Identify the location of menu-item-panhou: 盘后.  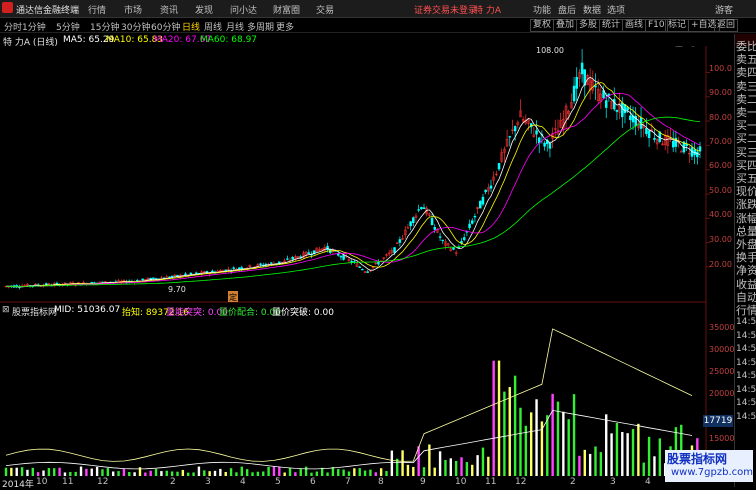
(567, 9).